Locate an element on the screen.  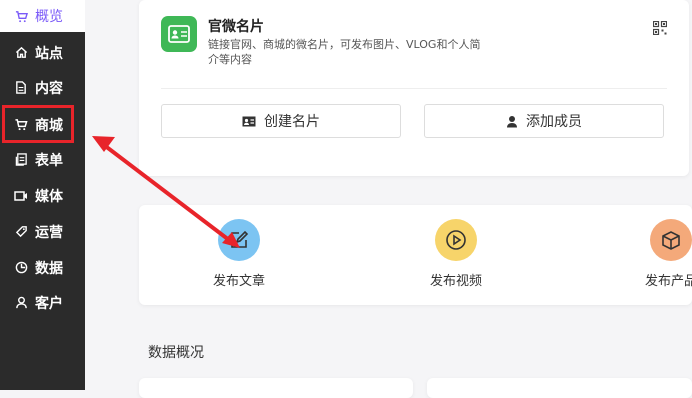
pie-chart-icon is located at coordinates (21, 268).